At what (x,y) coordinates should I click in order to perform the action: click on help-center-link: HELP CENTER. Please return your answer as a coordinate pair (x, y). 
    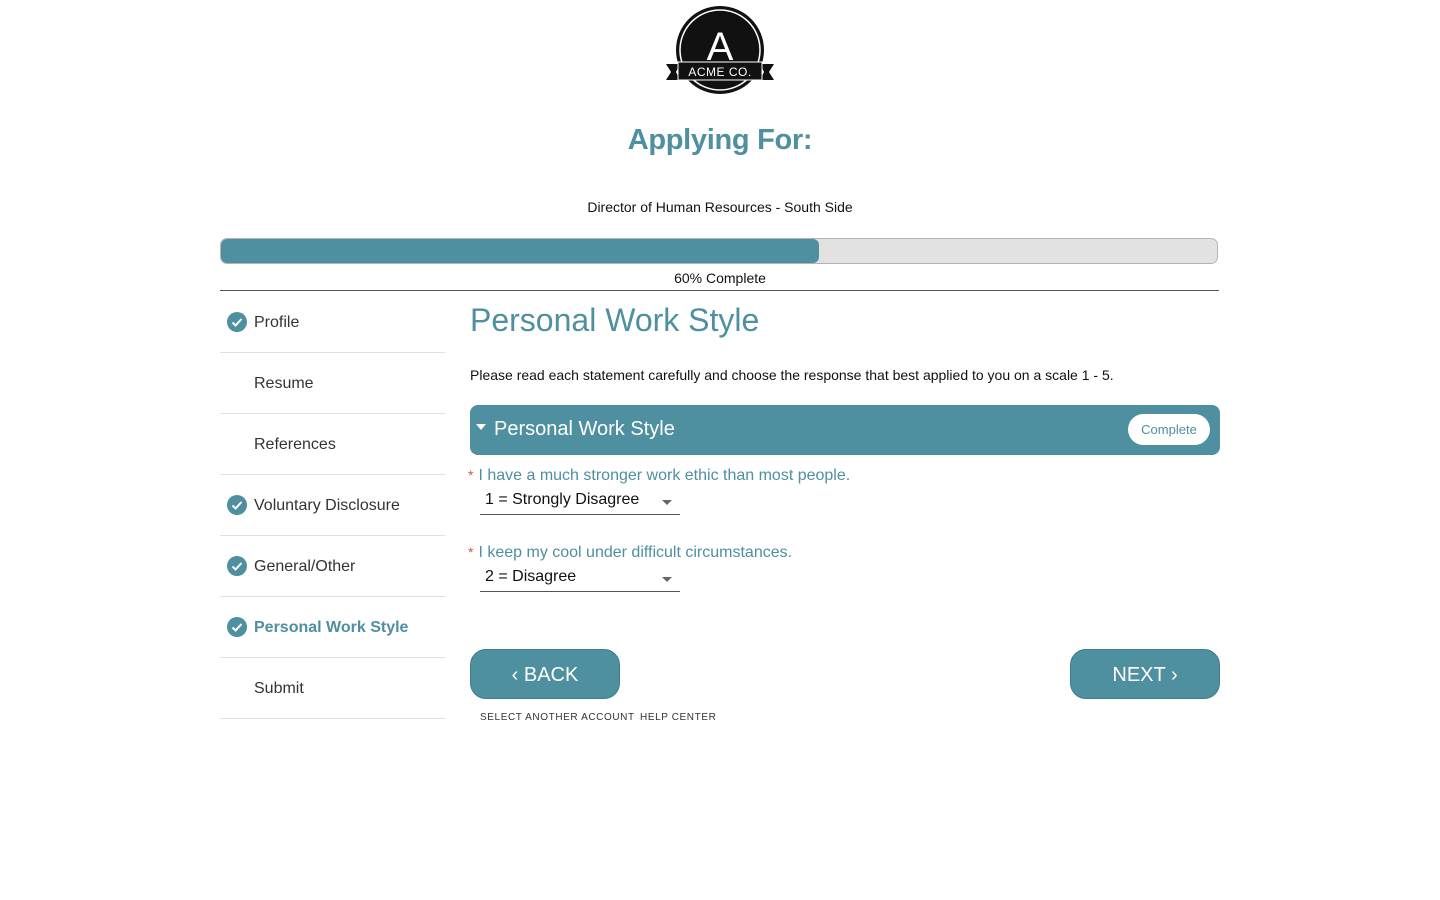
    Looking at the image, I should click on (678, 717).